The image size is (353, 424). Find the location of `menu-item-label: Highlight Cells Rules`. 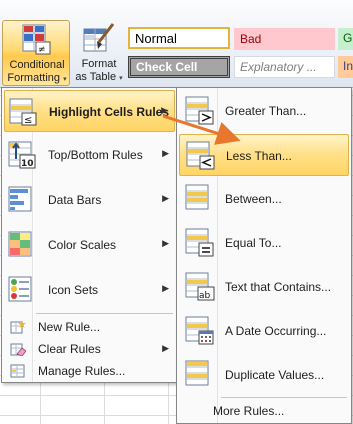

menu-item-label: Highlight Cells Rules is located at coordinates (109, 112).